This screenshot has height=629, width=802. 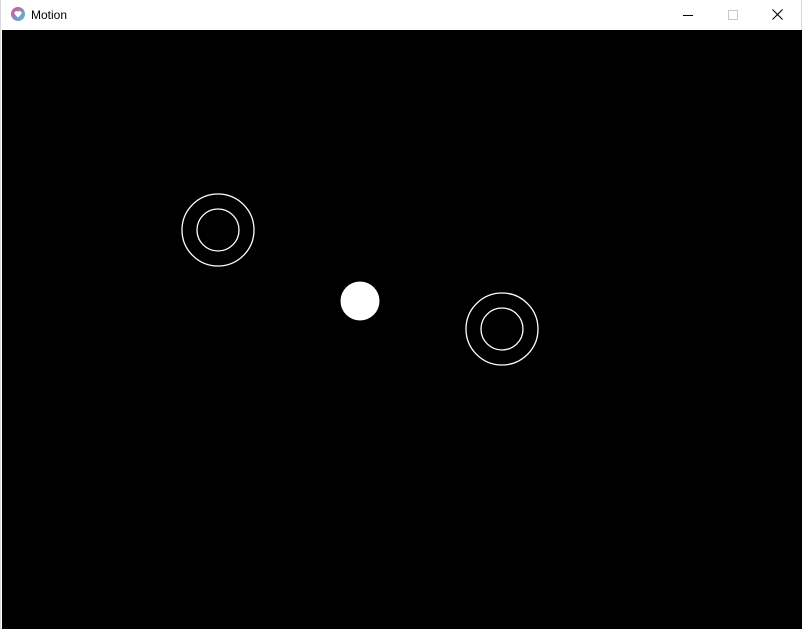 What do you see at coordinates (360, 279) in the screenshot?
I see `scene` at bounding box center [360, 279].